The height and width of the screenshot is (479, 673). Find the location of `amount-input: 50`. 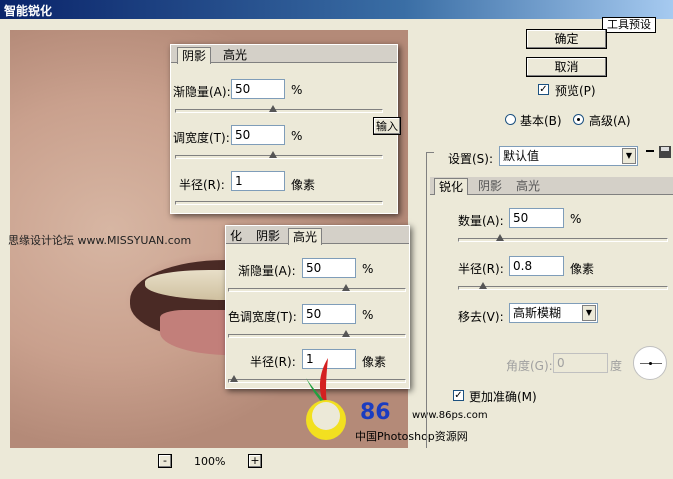

amount-input: 50 is located at coordinates (536, 218).